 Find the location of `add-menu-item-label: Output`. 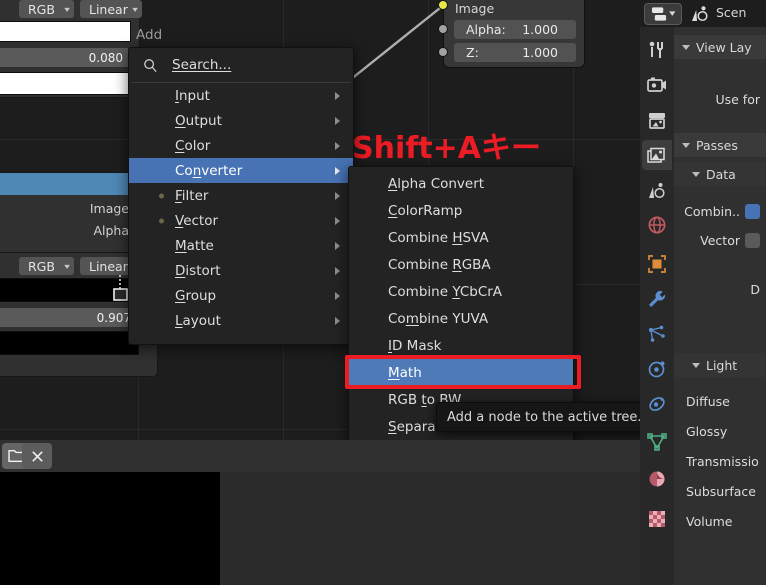

add-menu-item-label: Output is located at coordinates (198, 120).